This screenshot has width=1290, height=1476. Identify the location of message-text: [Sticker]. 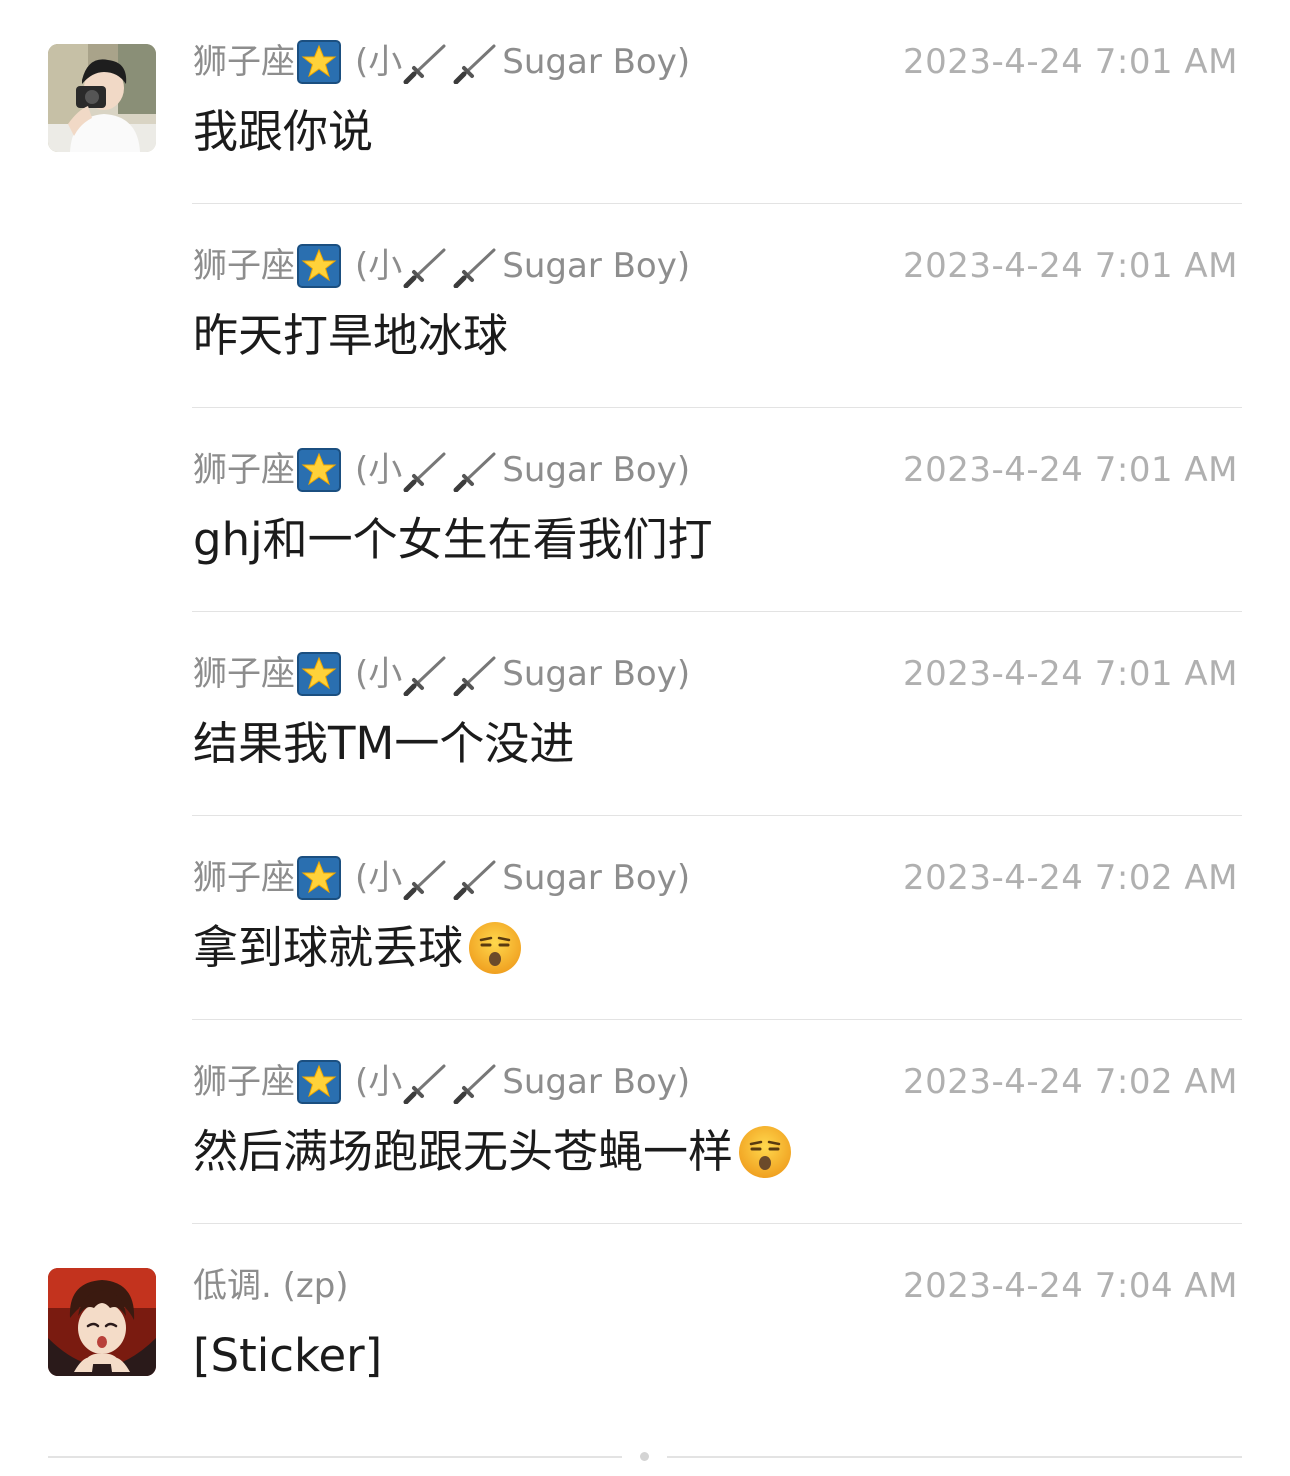
(287, 1356).